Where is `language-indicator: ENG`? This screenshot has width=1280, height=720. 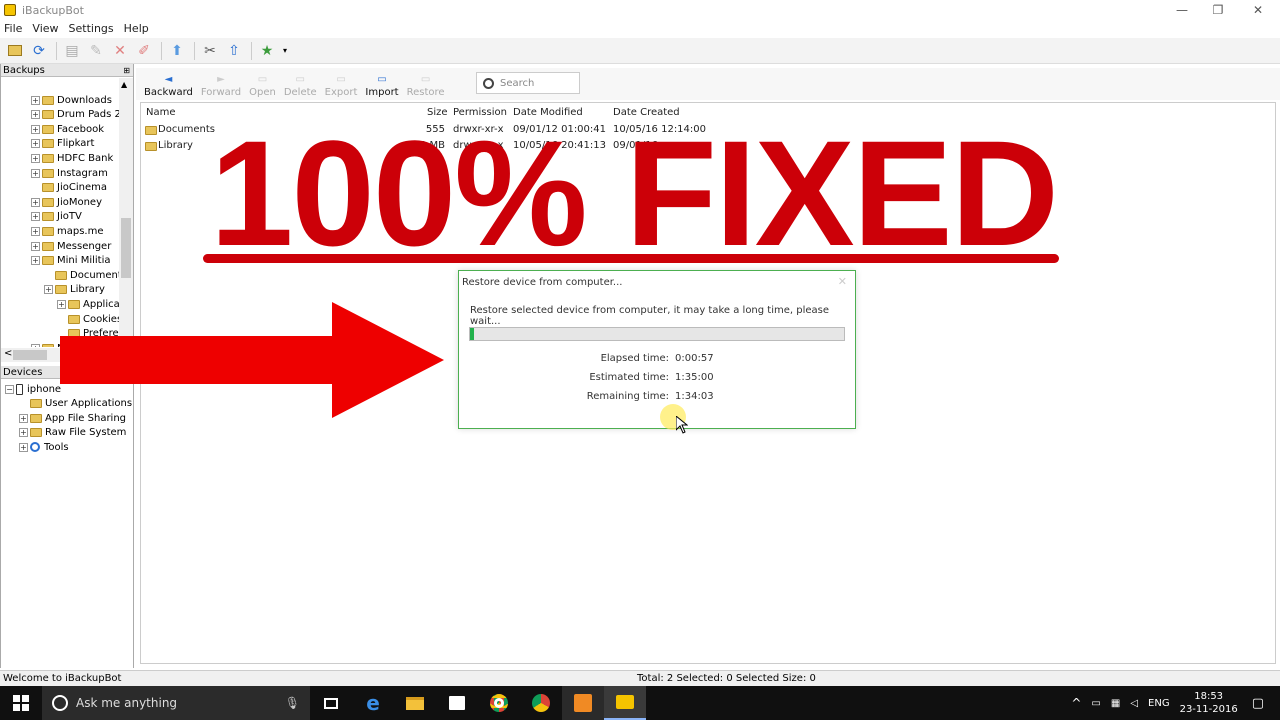 language-indicator: ENG is located at coordinates (1159, 703).